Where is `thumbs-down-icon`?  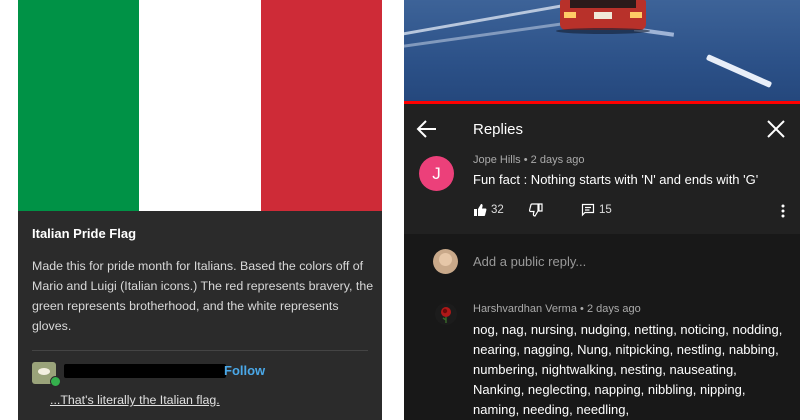
thumbs-down-icon is located at coordinates (536, 210).